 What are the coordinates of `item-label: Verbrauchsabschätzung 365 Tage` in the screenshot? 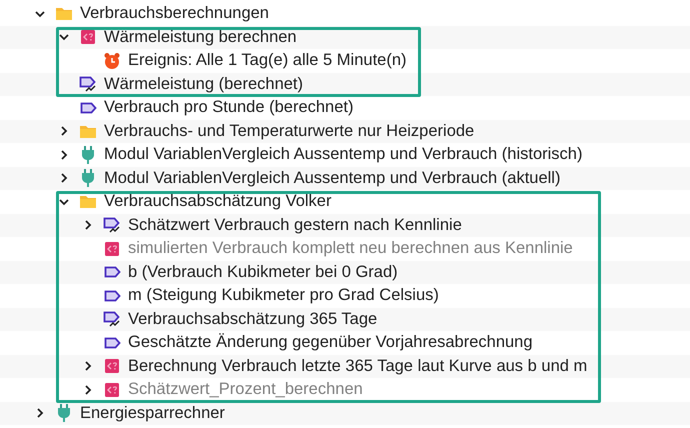 It's located at (253, 319).